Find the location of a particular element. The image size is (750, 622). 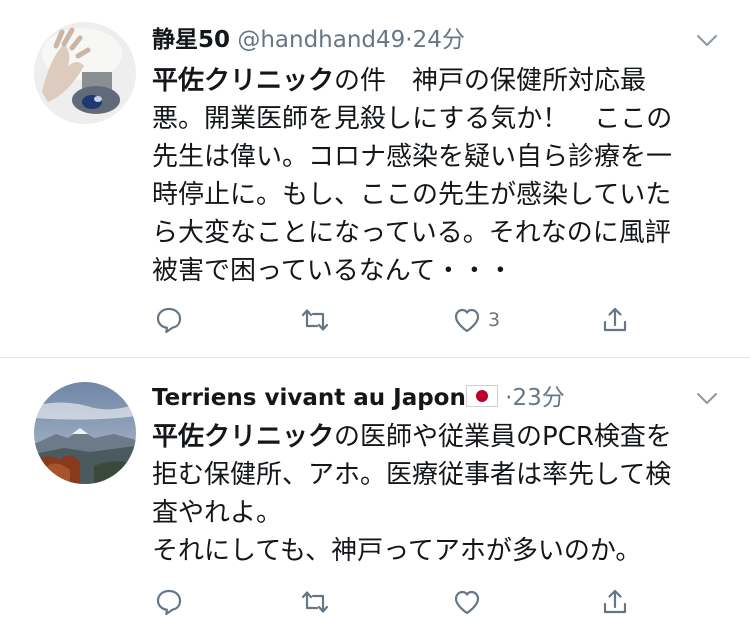

like-button is located at coordinates (470, 602).